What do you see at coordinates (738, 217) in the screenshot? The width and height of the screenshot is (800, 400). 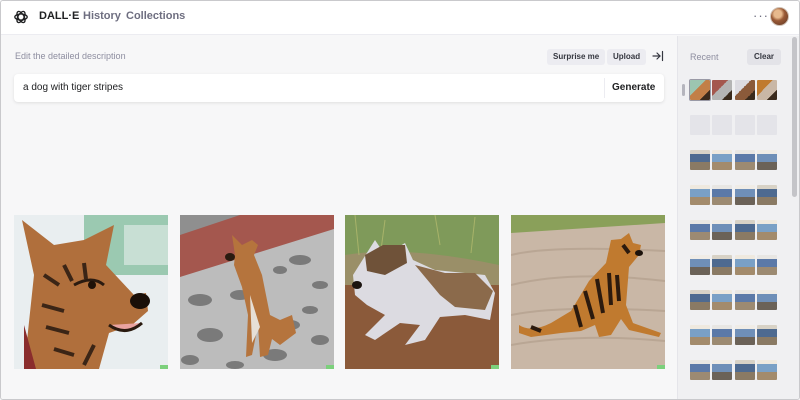 I see `recent-sidebar: Recent Clear` at bounding box center [738, 217].